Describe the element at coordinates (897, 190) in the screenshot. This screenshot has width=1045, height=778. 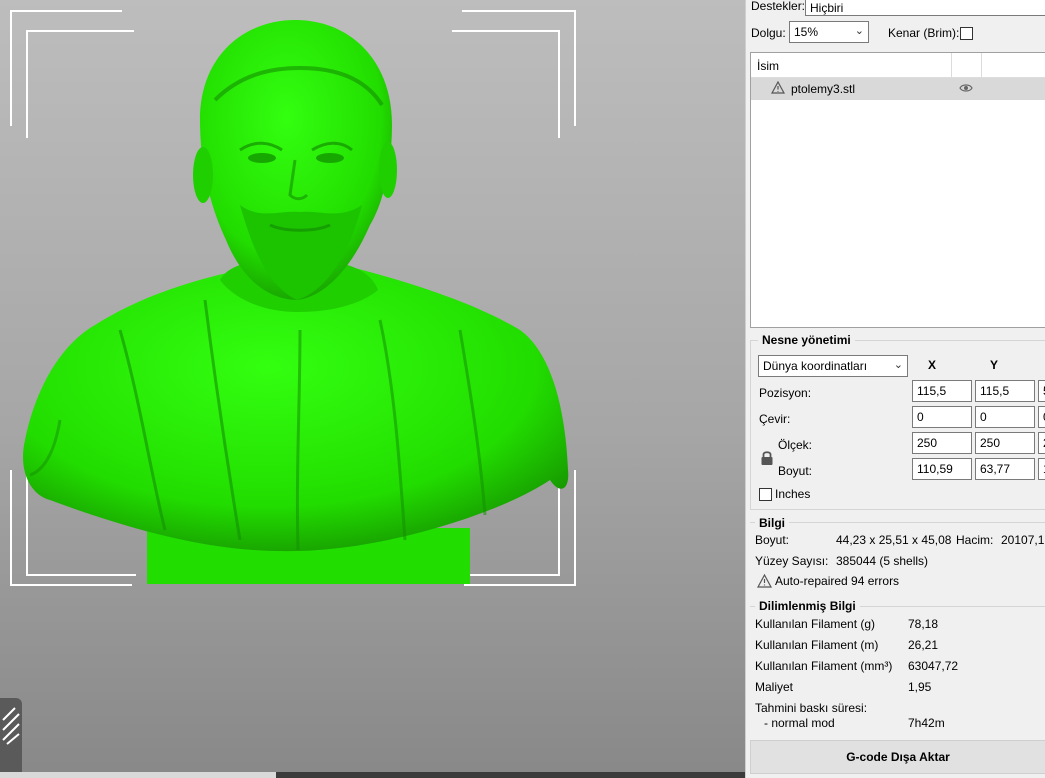
I see `object-list: İsim ptolemy3.stl` at that location.